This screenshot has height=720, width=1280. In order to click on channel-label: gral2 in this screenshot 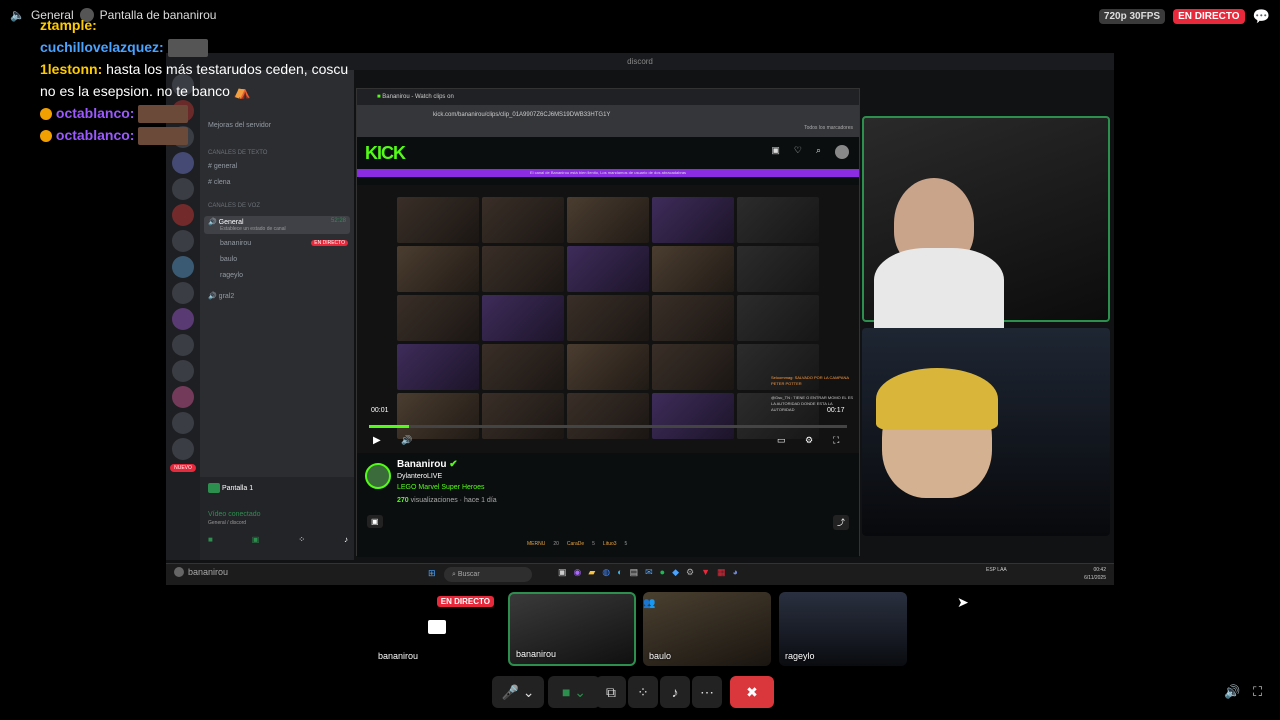, I will do `click(226, 296)`.